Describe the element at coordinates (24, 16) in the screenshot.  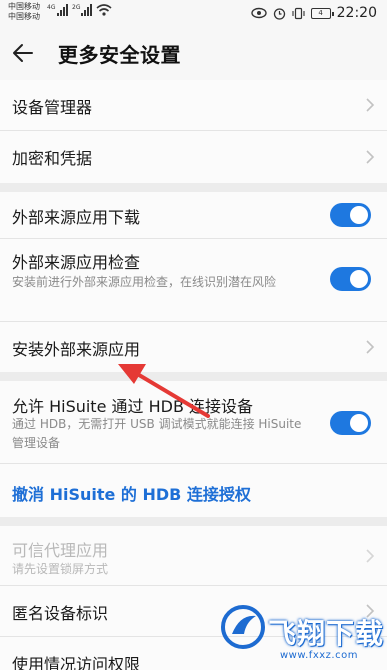
I see `carrier-2: 中国移动` at that location.